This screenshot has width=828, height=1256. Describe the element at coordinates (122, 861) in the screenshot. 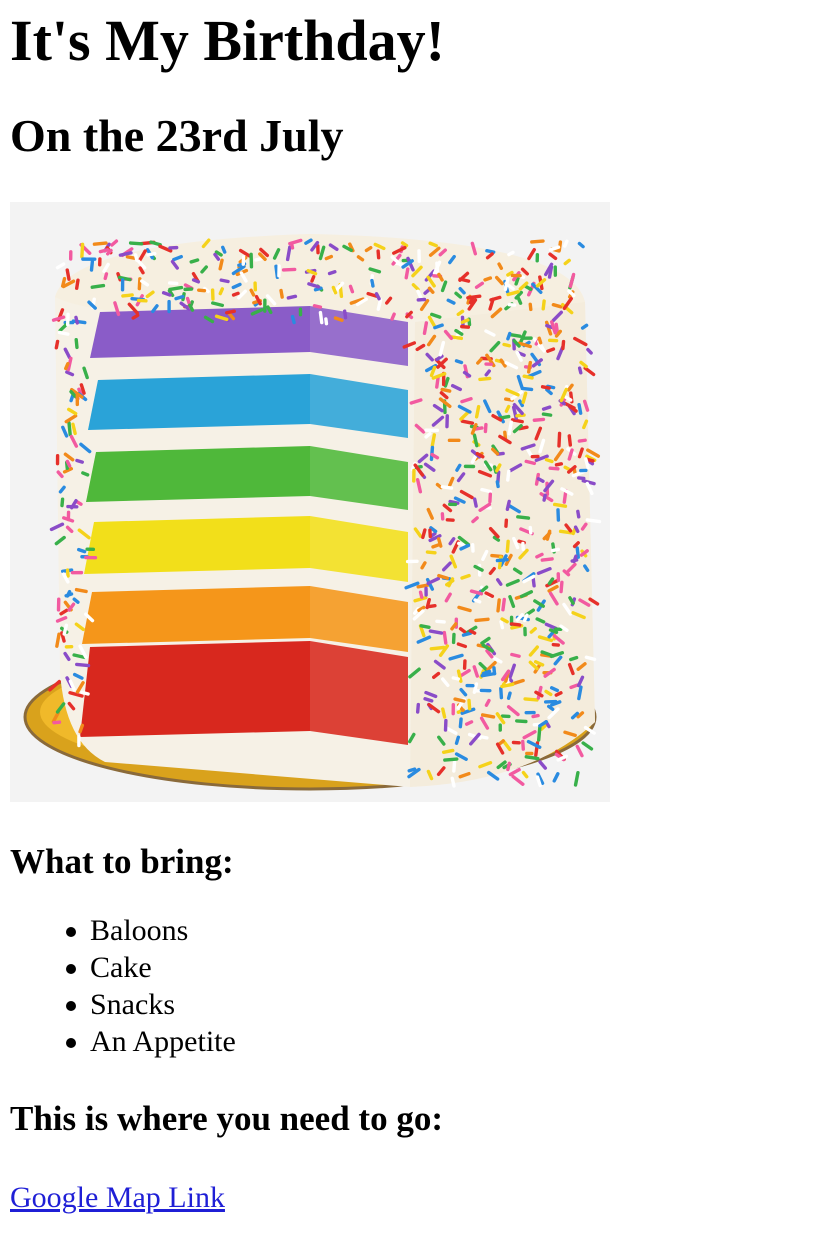

I see `bring-heading: What to bring:` at that location.